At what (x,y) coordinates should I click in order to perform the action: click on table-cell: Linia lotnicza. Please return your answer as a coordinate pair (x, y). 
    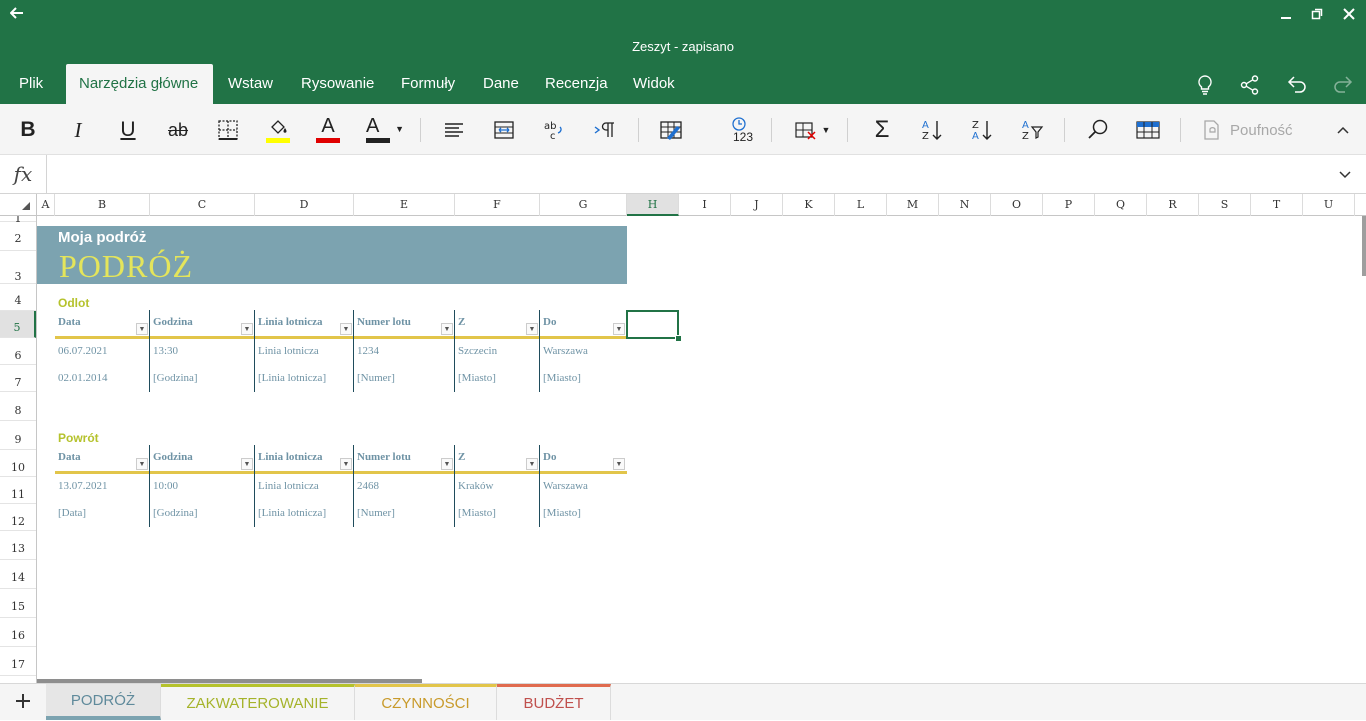
    Looking at the image, I should click on (304, 486).